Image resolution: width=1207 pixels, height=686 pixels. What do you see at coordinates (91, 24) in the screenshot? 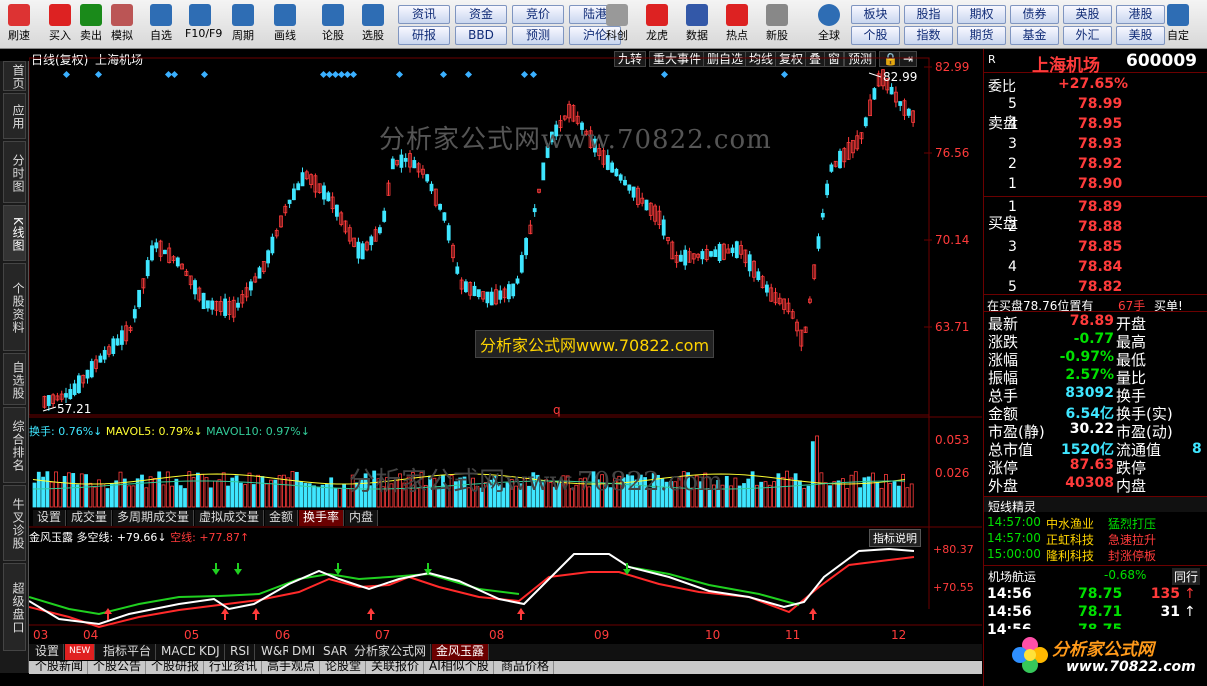
I see `toolbar-sell-button: 卖出` at bounding box center [91, 24].